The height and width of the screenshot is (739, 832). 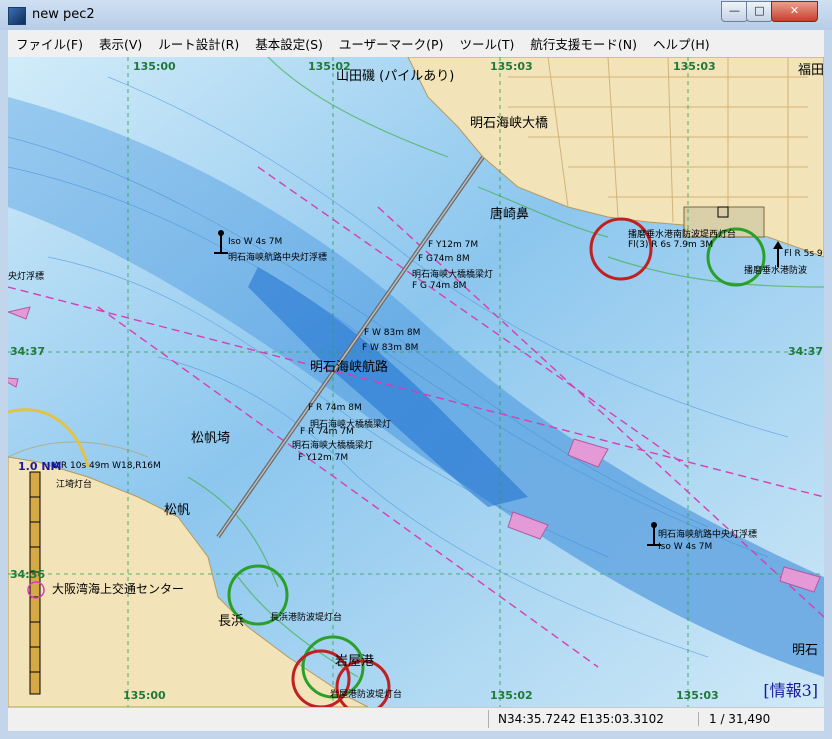 I want to click on window-border-bottom, so click(x=416, y=735).